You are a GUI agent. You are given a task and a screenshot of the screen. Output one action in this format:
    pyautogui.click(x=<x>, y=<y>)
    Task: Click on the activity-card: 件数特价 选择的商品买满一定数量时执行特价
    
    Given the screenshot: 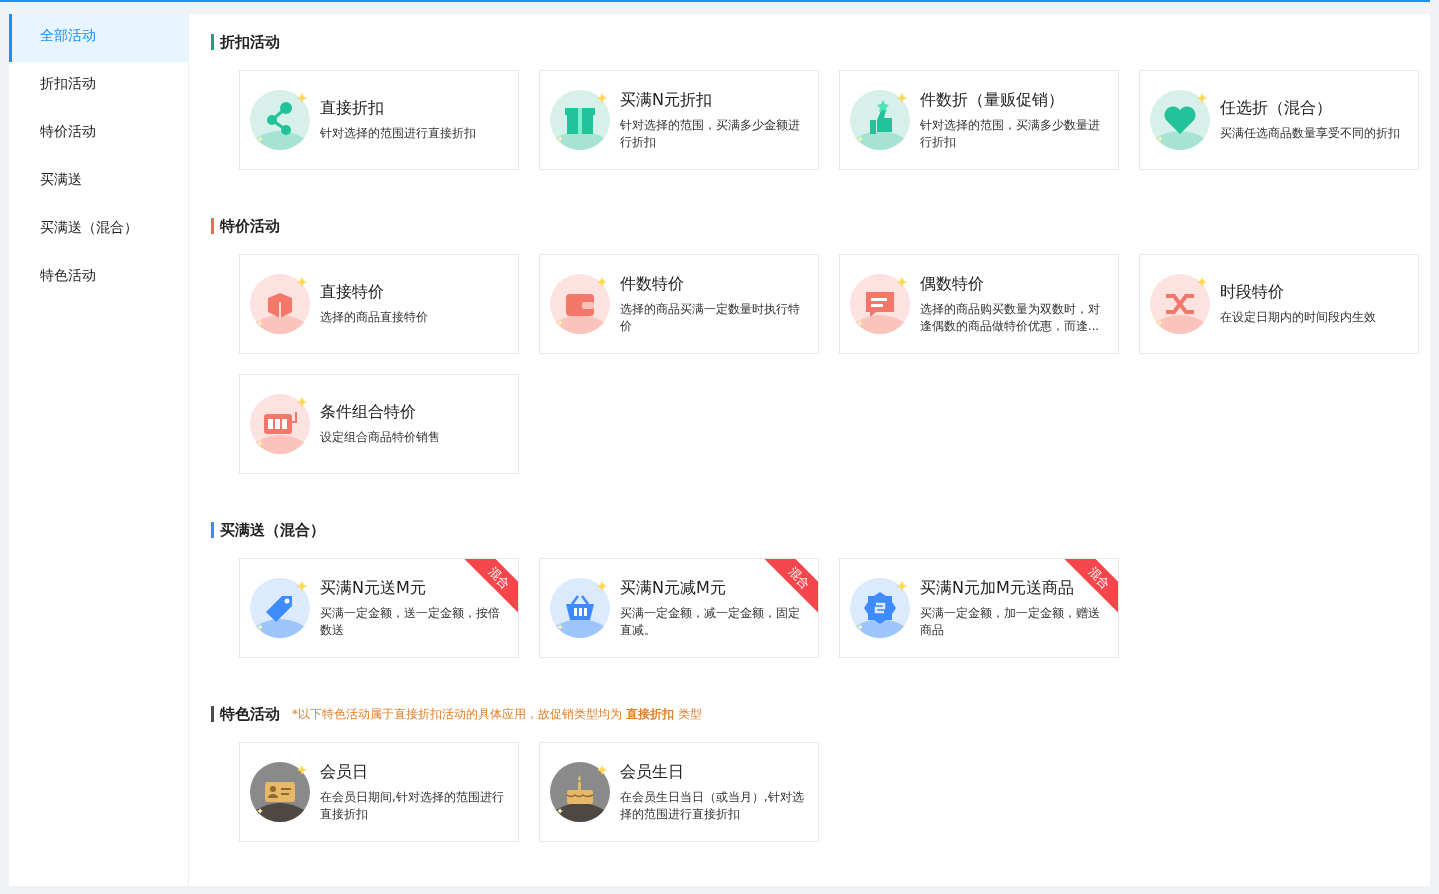 What is the action you would take?
    pyautogui.click(x=679, y=304)
    